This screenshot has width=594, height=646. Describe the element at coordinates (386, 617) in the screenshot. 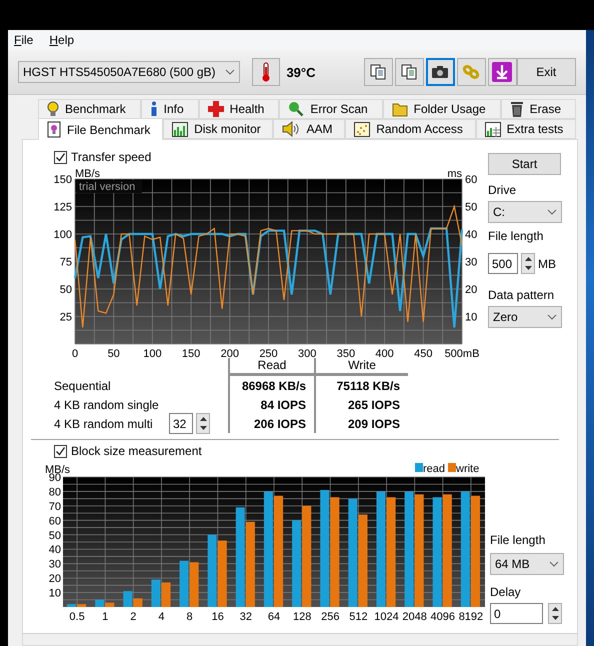

I see `axis-label: 1024` at that location.